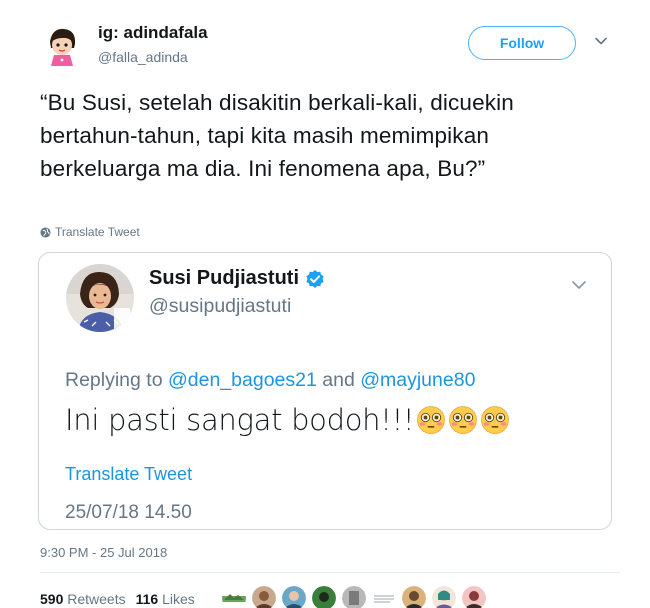 This screenshot has width=650, height=608. I want to click on likes-stat: 116 Likes, so click(165, 599).